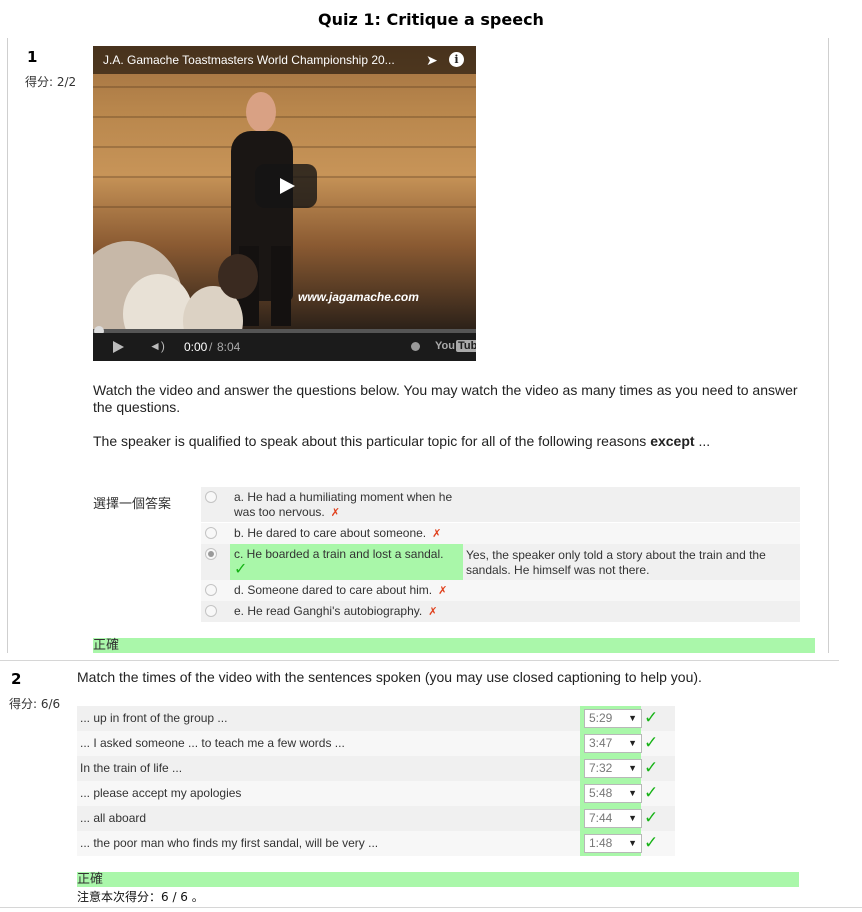 Image resolution: width=862 pixels, height=912 pixels. I want to click on bottom-divider, so click(431, 907).